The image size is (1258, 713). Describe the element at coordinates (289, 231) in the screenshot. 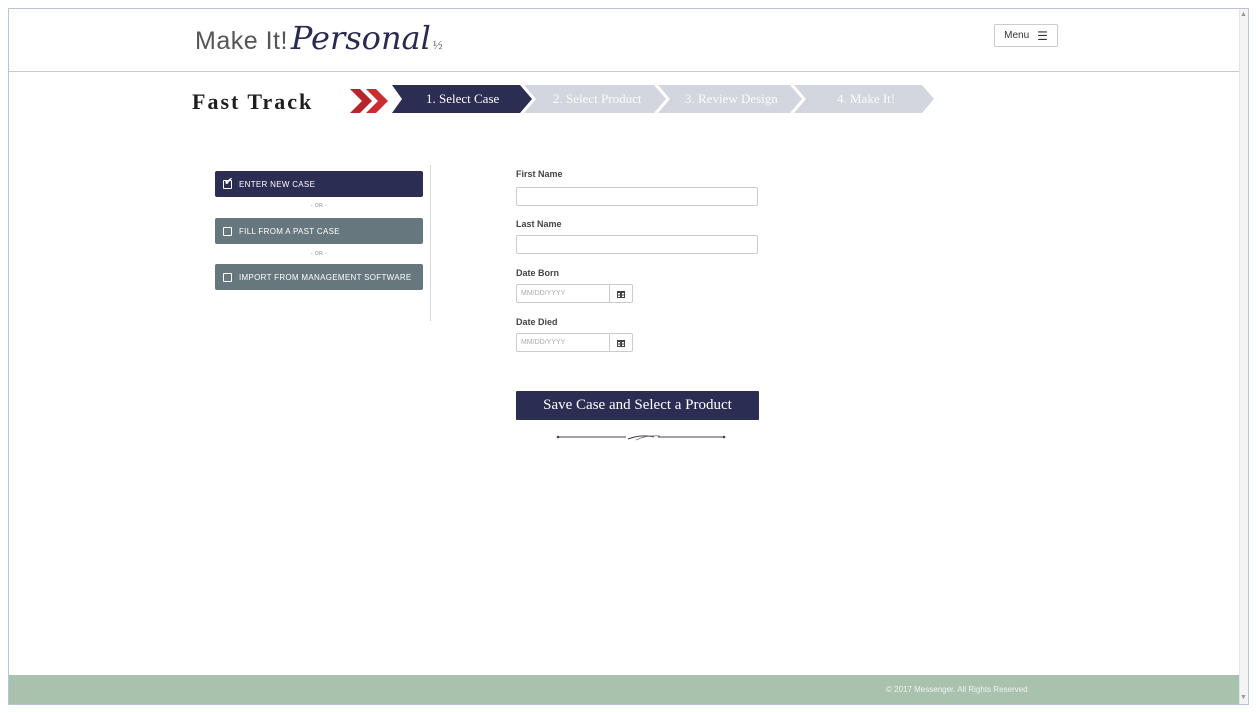

I see `fill-from-past-case-label: FILL FROM A PAST CASE` at that location.